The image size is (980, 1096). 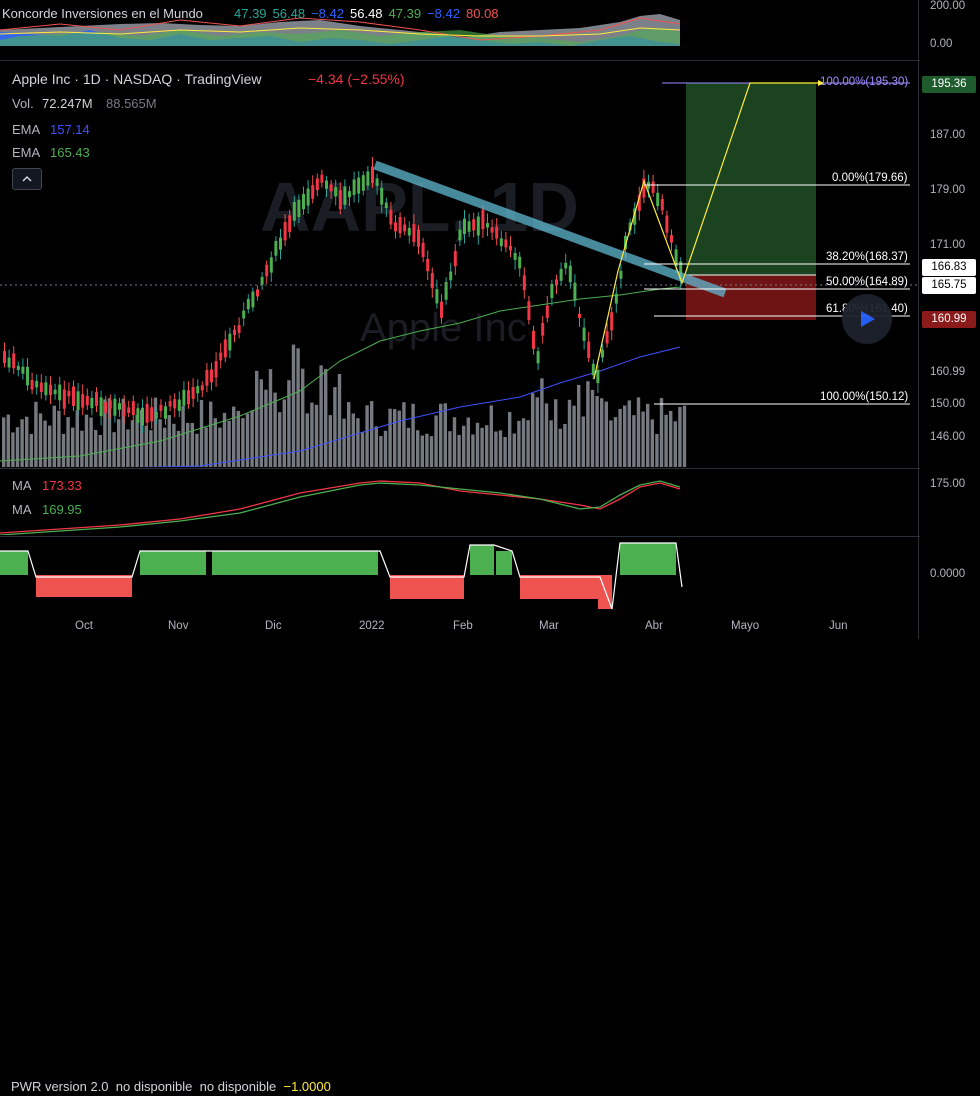 I want to click on ema1-label: EMA, so click(x=26, y=129).